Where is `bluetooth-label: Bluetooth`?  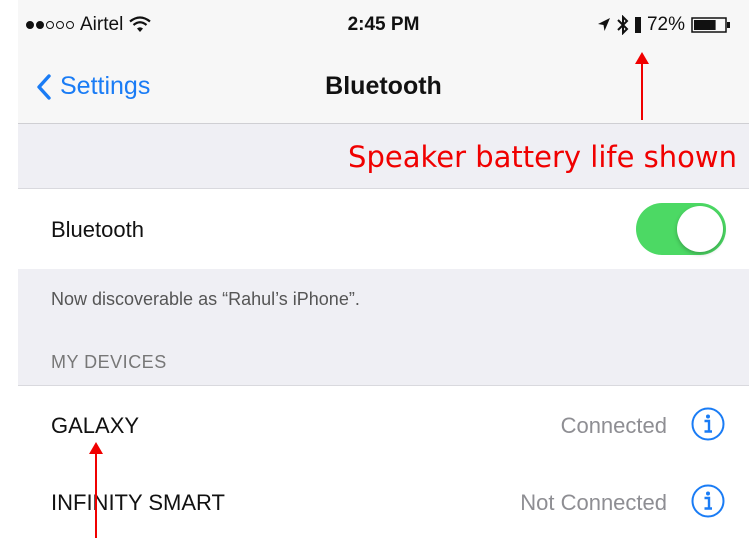 bluetooth-label: Bluetooth is located at coordinates (97, 229).